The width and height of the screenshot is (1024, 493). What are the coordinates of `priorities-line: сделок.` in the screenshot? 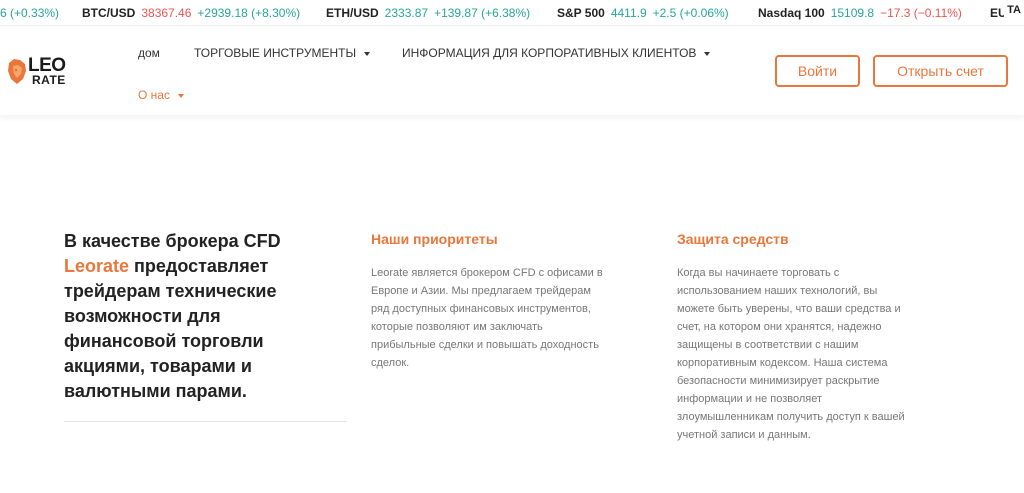 It's located at (390, 363).